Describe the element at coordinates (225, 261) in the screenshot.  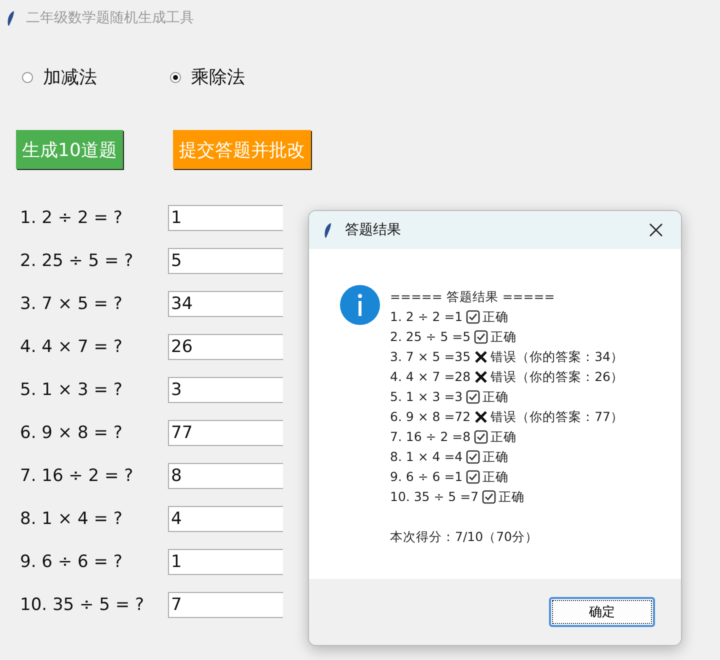
I see `answer-field: 5` at that location.